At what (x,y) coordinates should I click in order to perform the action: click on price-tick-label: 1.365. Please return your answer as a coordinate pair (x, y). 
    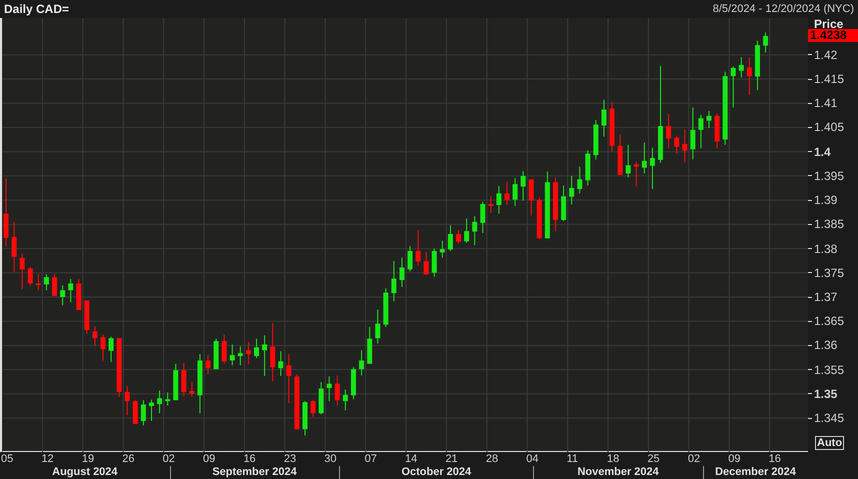
    Looking at the image, I should click on (829, 321).